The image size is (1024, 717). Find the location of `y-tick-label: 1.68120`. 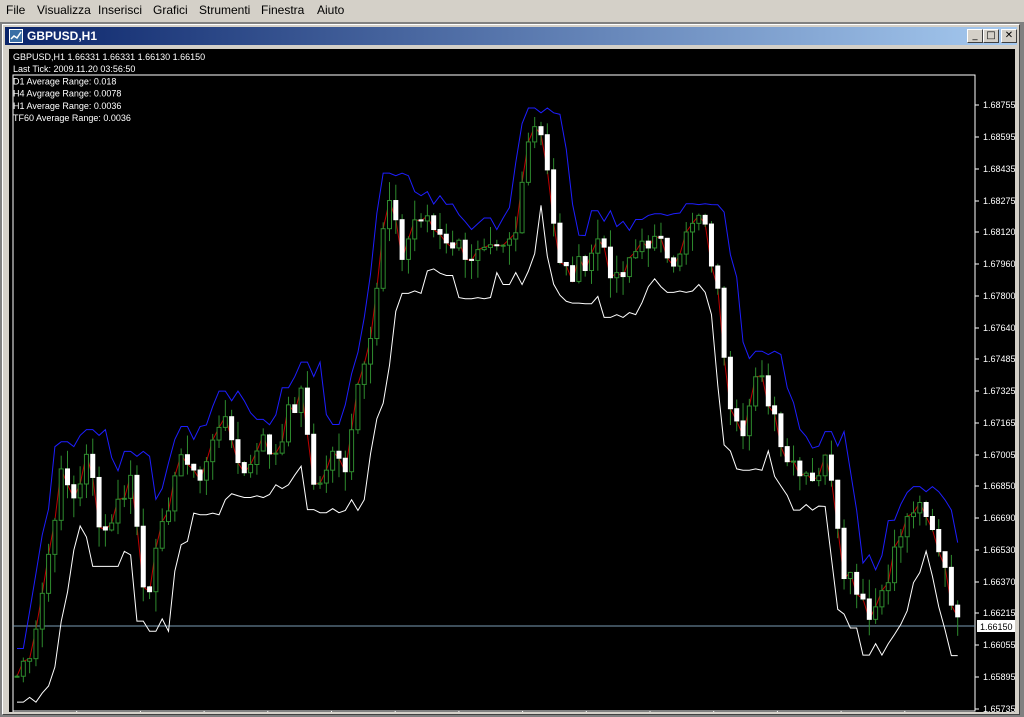

y-tick-label: 1.68120 is located at coordinates (999, 232).